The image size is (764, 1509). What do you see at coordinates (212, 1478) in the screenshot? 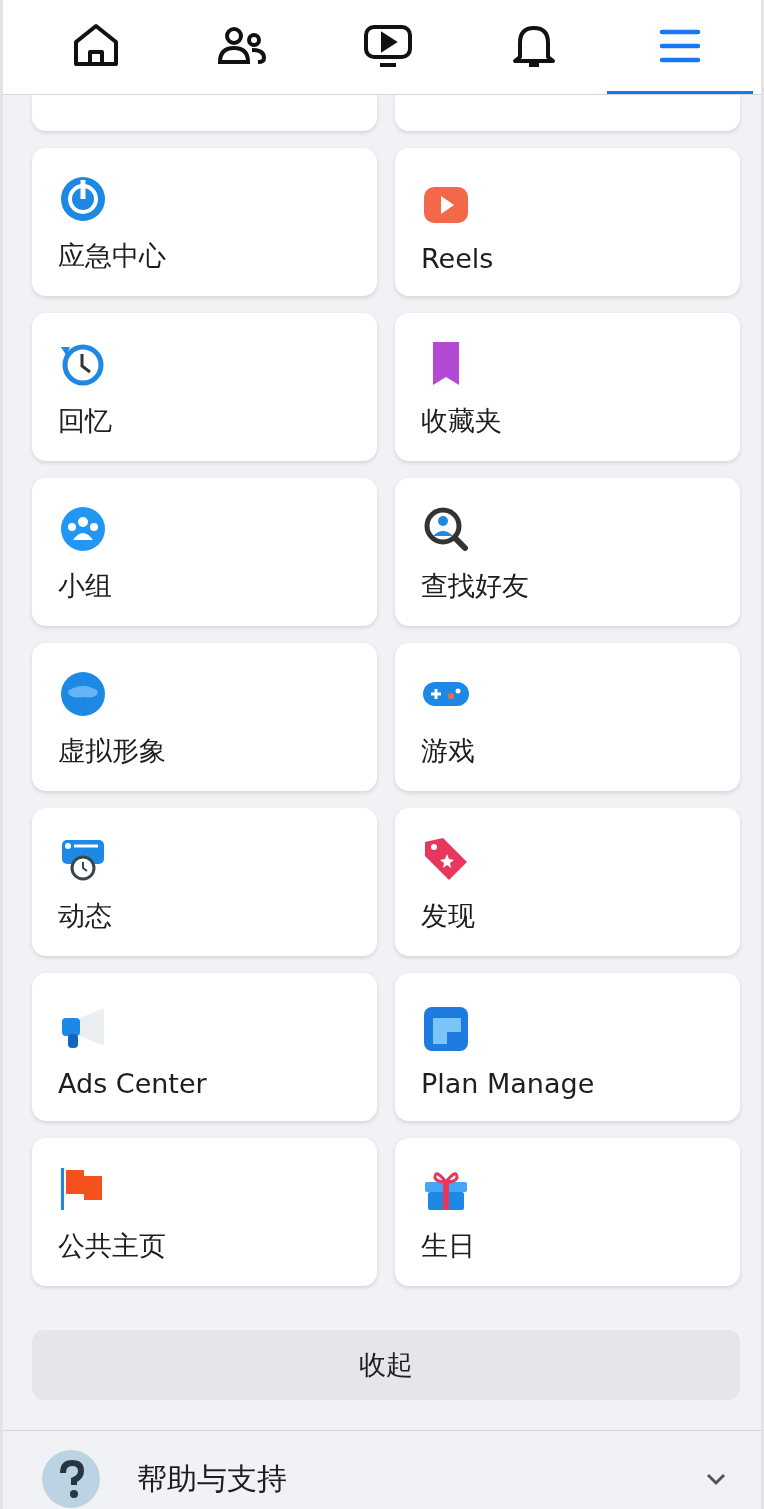
I see `help-support-label: 帮助与支持` at bounding box center [212, 1478].